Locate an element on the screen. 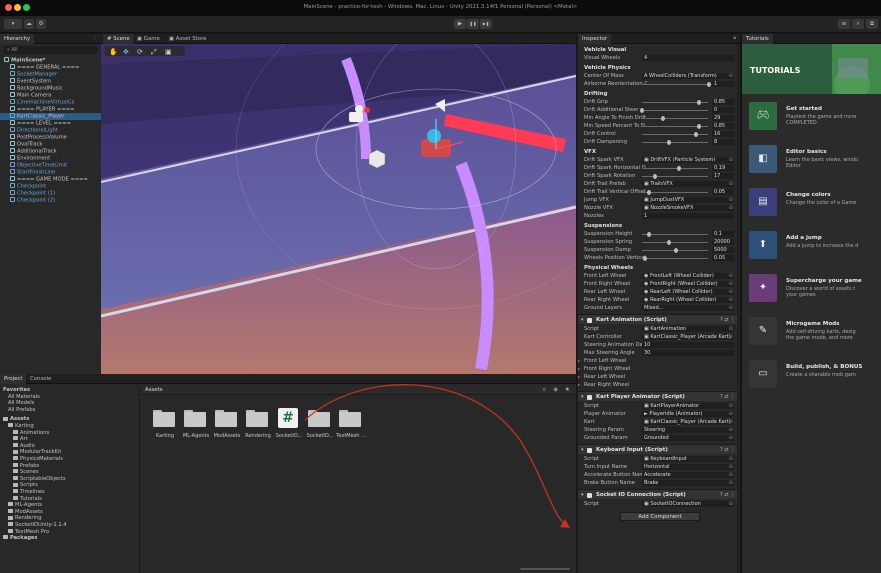 The width and height of the screenshot is (881, 573). hierarchy-item: Environment is located at coordinates (50, 158).